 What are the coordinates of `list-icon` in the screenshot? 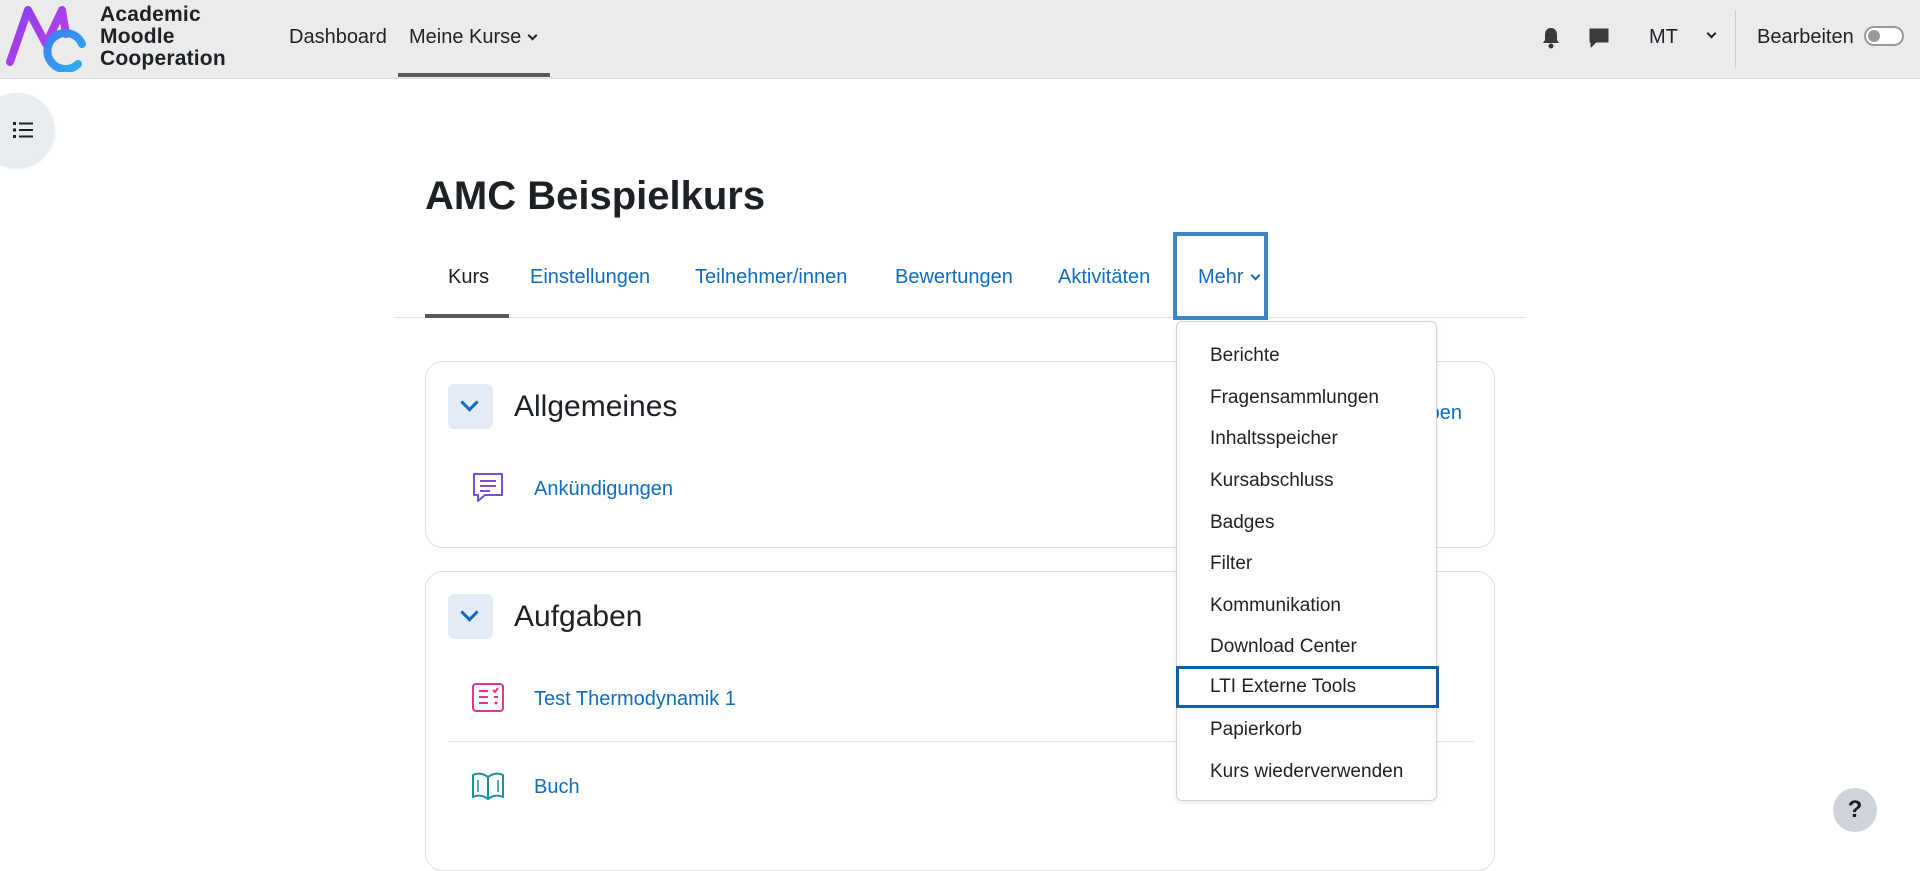 It's located at (23, 130).